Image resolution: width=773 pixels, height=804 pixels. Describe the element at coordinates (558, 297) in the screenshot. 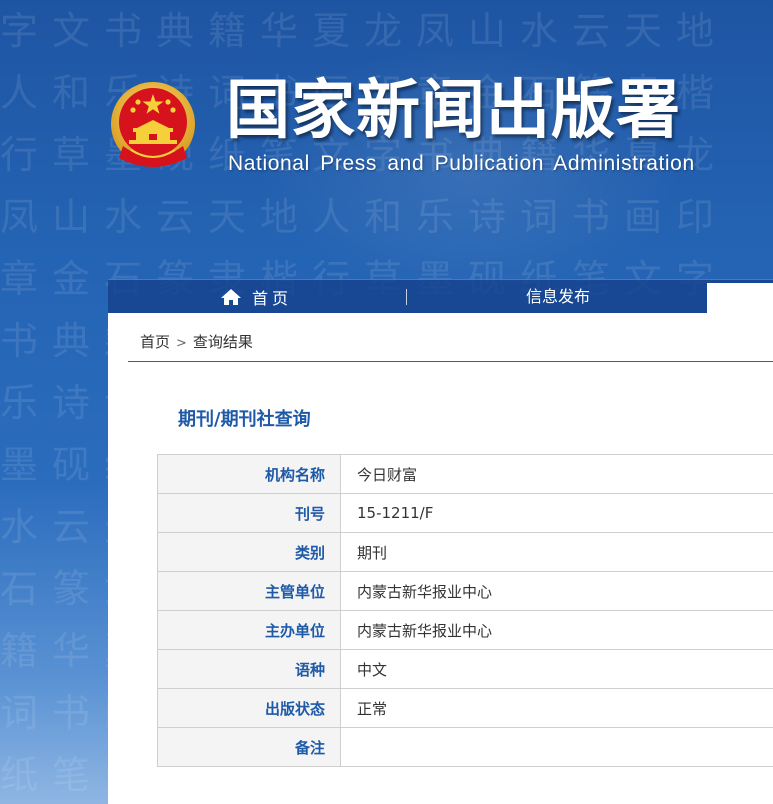

I see `nav-item-info-release: 信息发布` at that location.